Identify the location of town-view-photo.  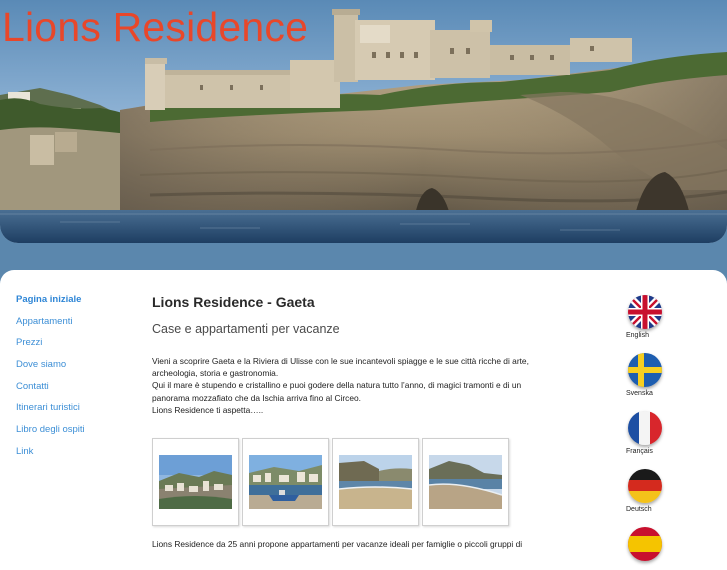
(195, 482).